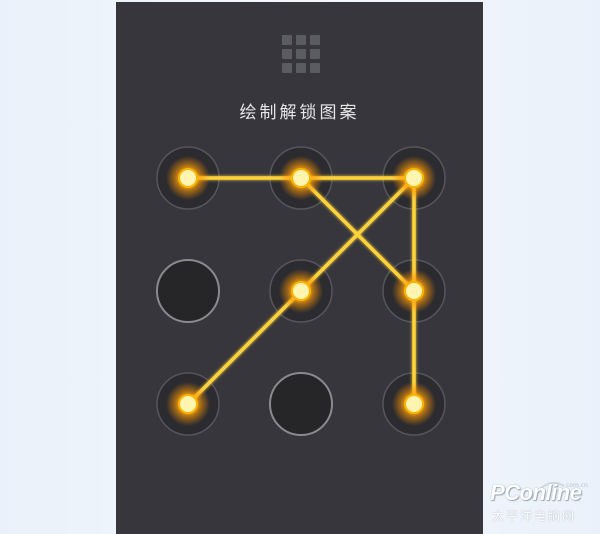  I want to click on watermark-domain: com.cn, so click(577, 485).